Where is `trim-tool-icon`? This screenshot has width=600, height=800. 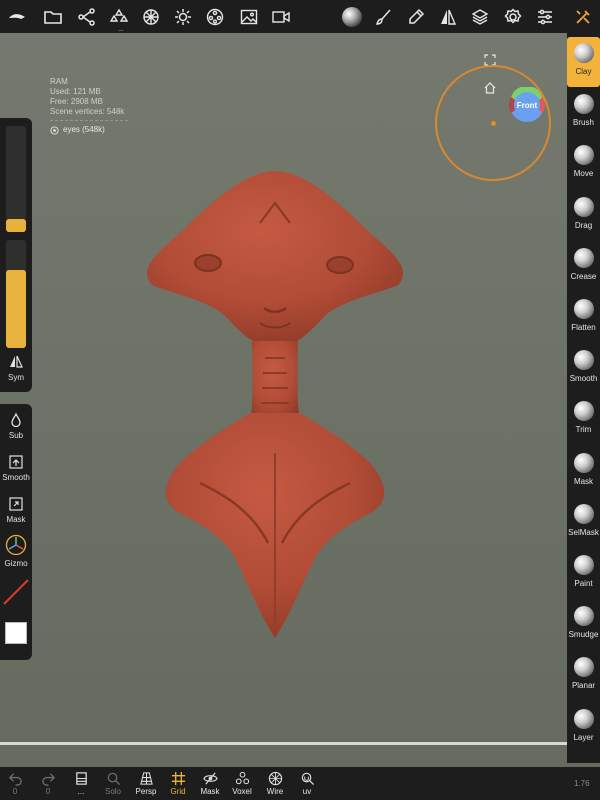 trim-tool-icon is located at coordinates (583, 411).